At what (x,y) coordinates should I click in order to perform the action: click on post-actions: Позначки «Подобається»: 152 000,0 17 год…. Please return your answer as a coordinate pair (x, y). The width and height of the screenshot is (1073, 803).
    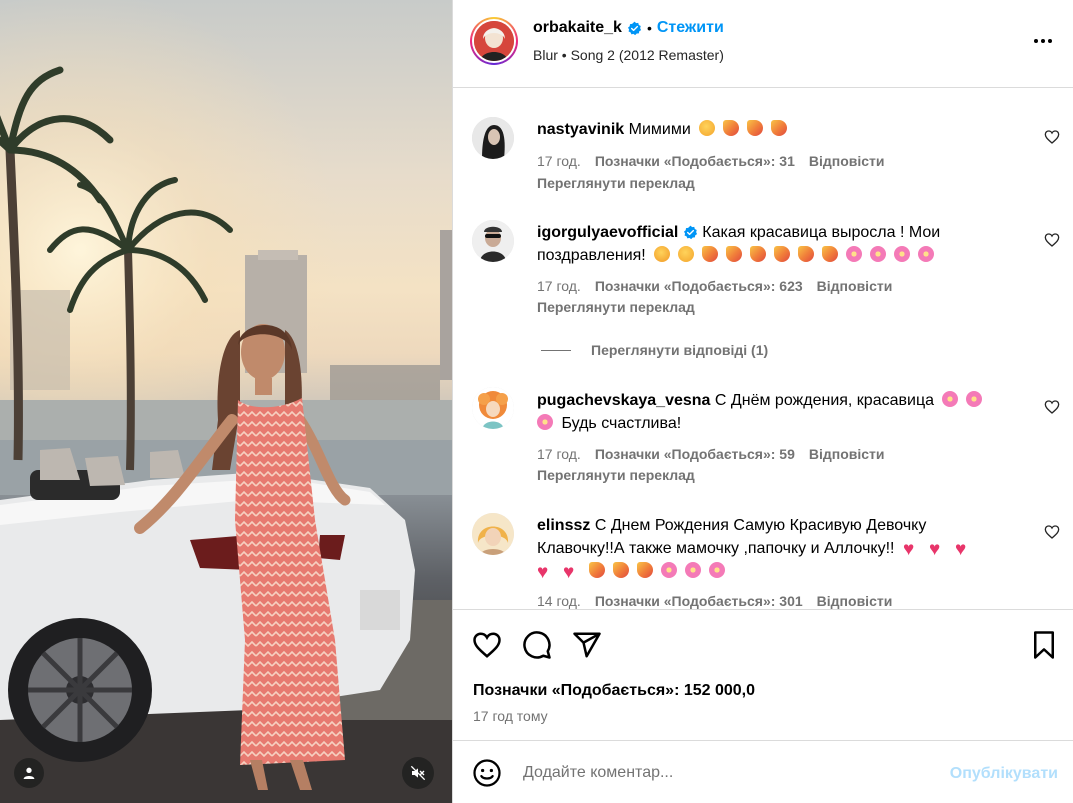
    Looking at the image, I should click on (763, 674).